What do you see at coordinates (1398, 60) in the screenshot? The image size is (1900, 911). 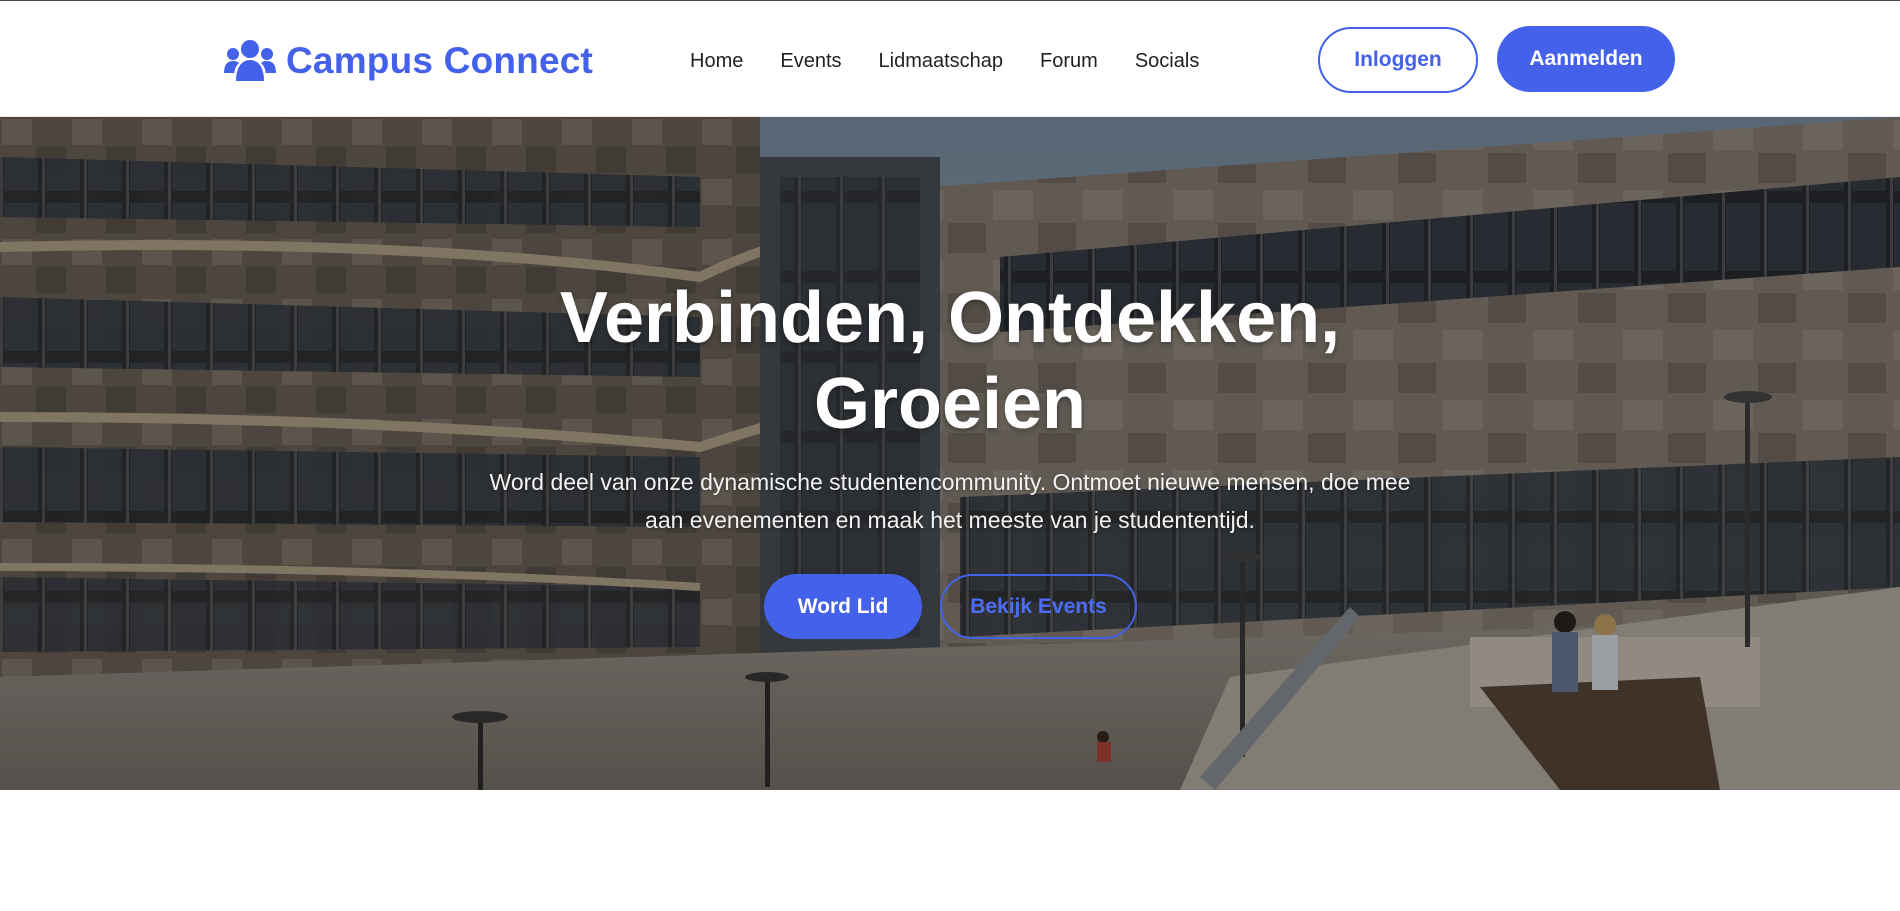 I see `login-button: Inloggen` at bounding box center [1398, 60].